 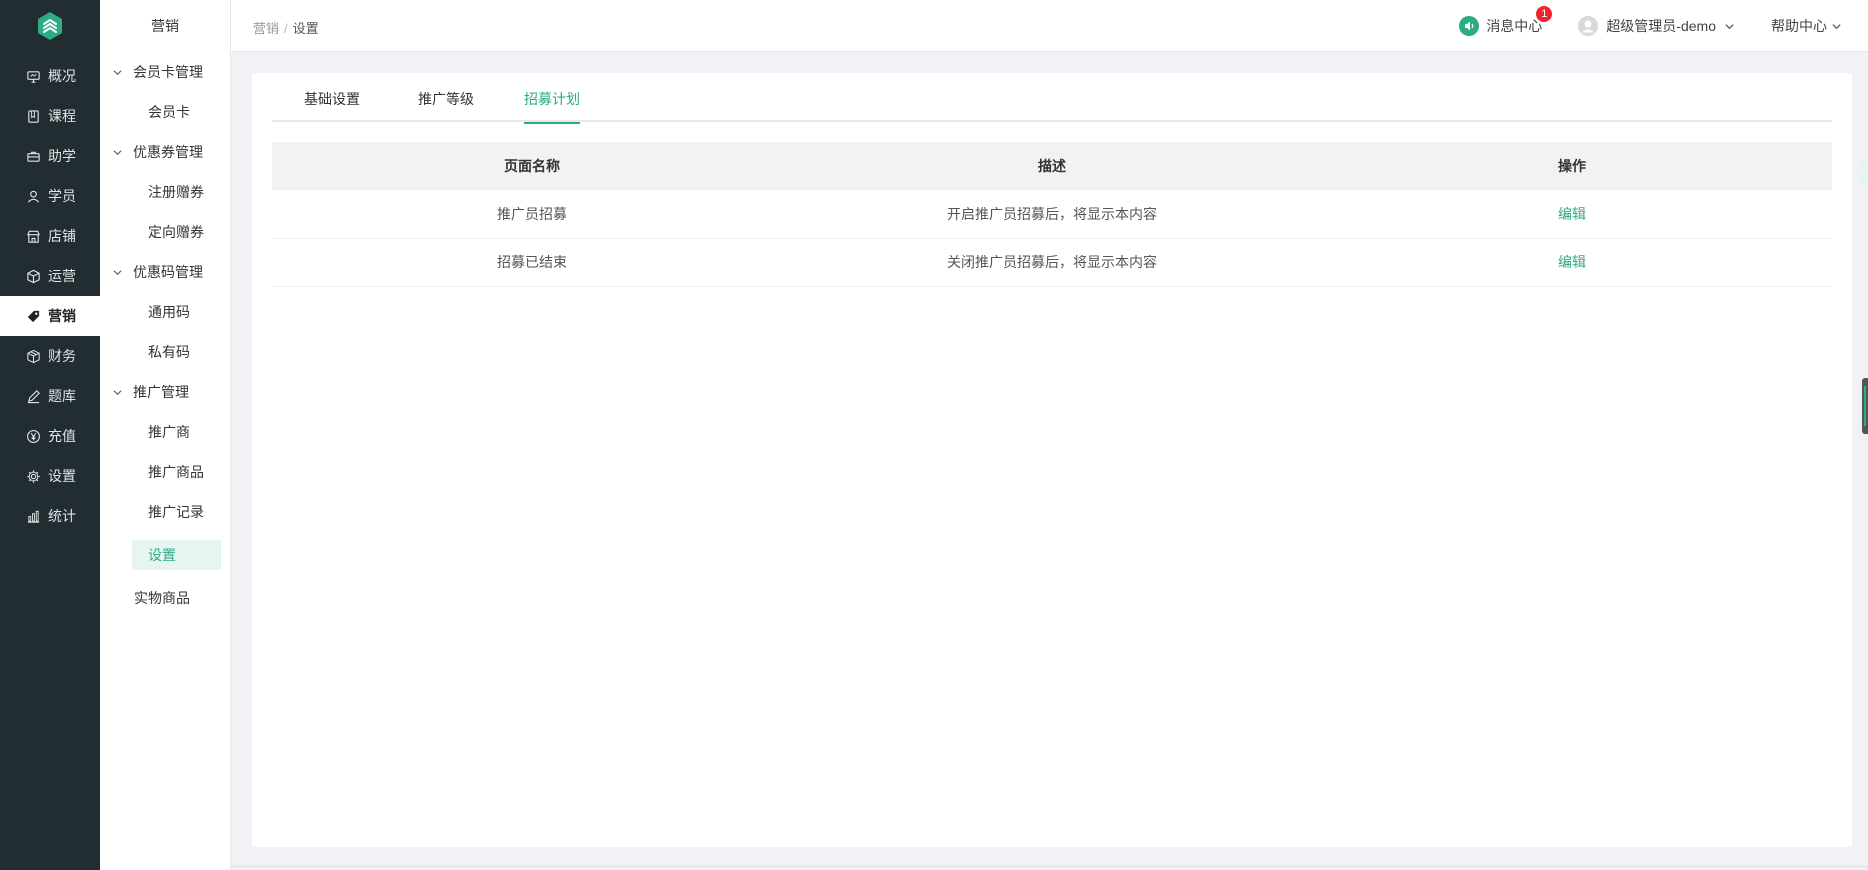 I want to click on breadcrumb: 营销 / 设置, so click(x=286, y=27).